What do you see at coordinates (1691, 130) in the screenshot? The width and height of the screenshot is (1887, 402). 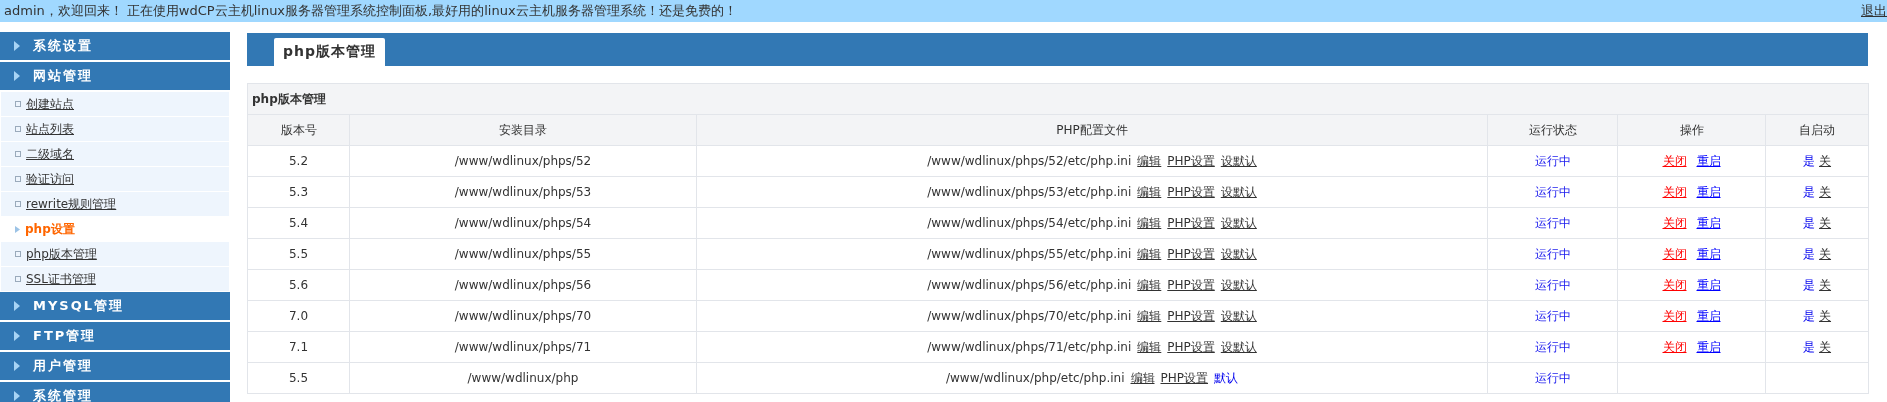 I see `column-header: 操作` at bounding box center [1691, 130].